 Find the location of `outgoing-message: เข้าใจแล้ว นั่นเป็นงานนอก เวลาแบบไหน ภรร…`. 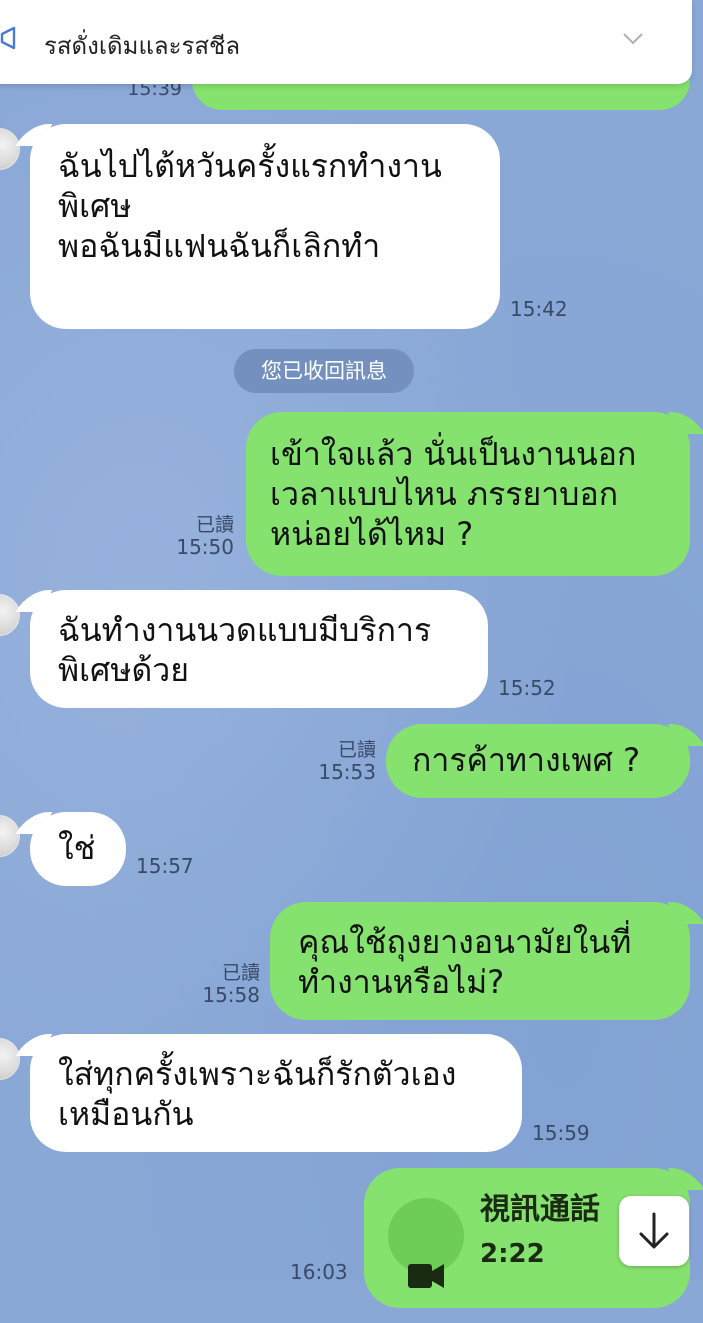

outgoing-message: เข้าใจแล้ว นั่นเป็นงานนอก เวลาแบบไหน ภรร… is located at coordinates (468, 494).